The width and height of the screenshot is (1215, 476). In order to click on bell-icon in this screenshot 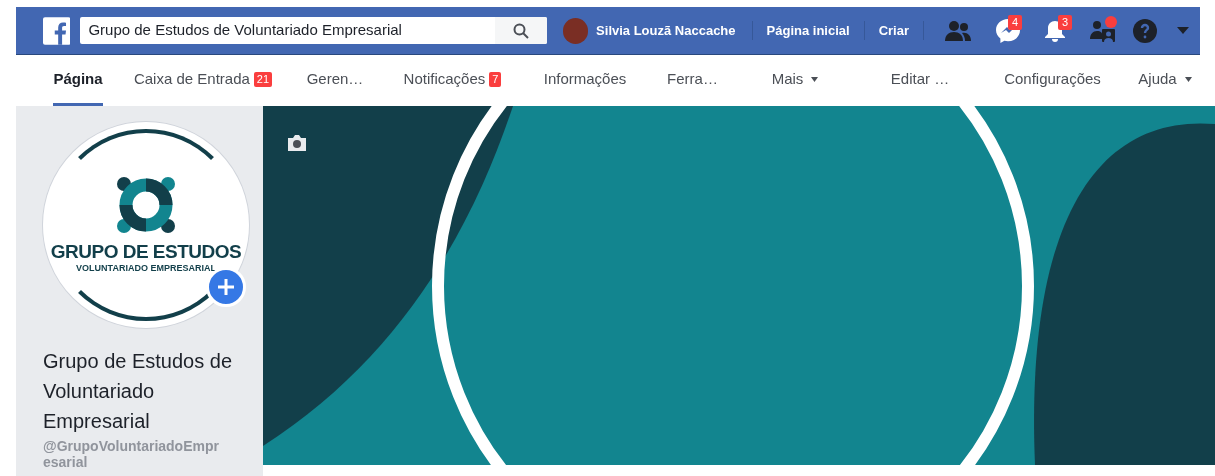, I will do `click(1055, 30)`.